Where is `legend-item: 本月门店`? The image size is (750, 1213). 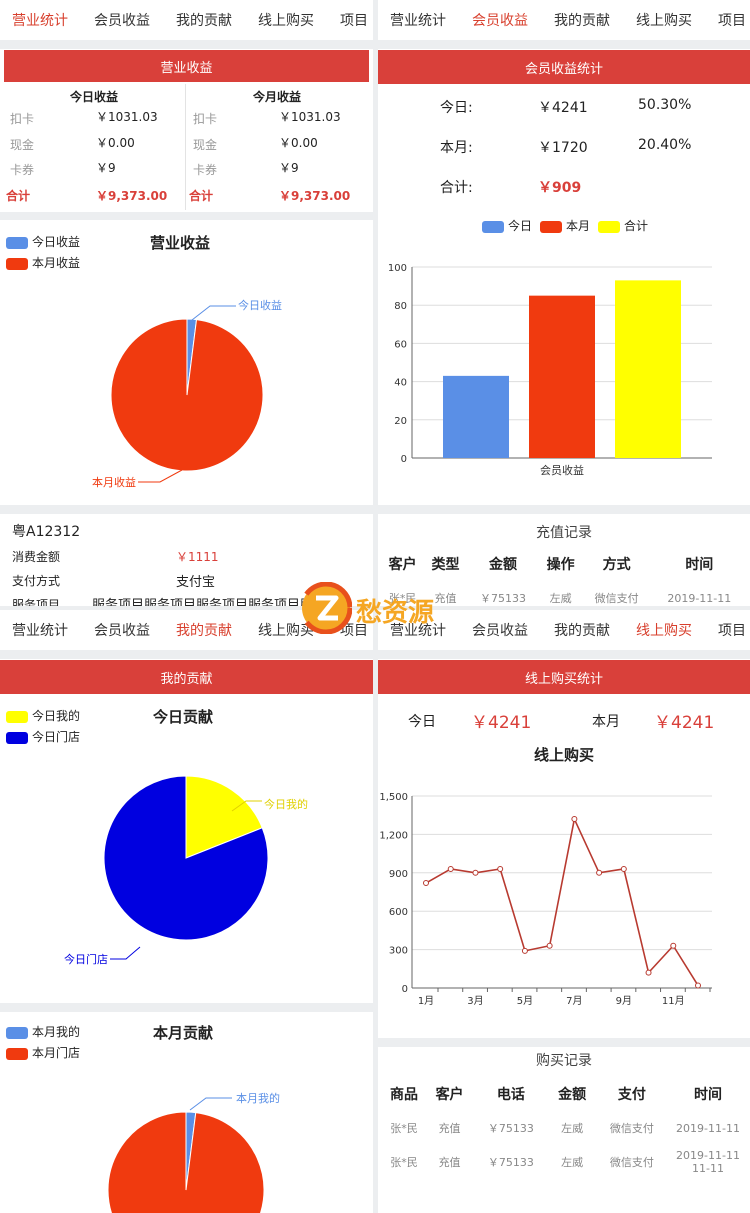
legend-item: 本月门店 is located at coordinates (43, 1052).